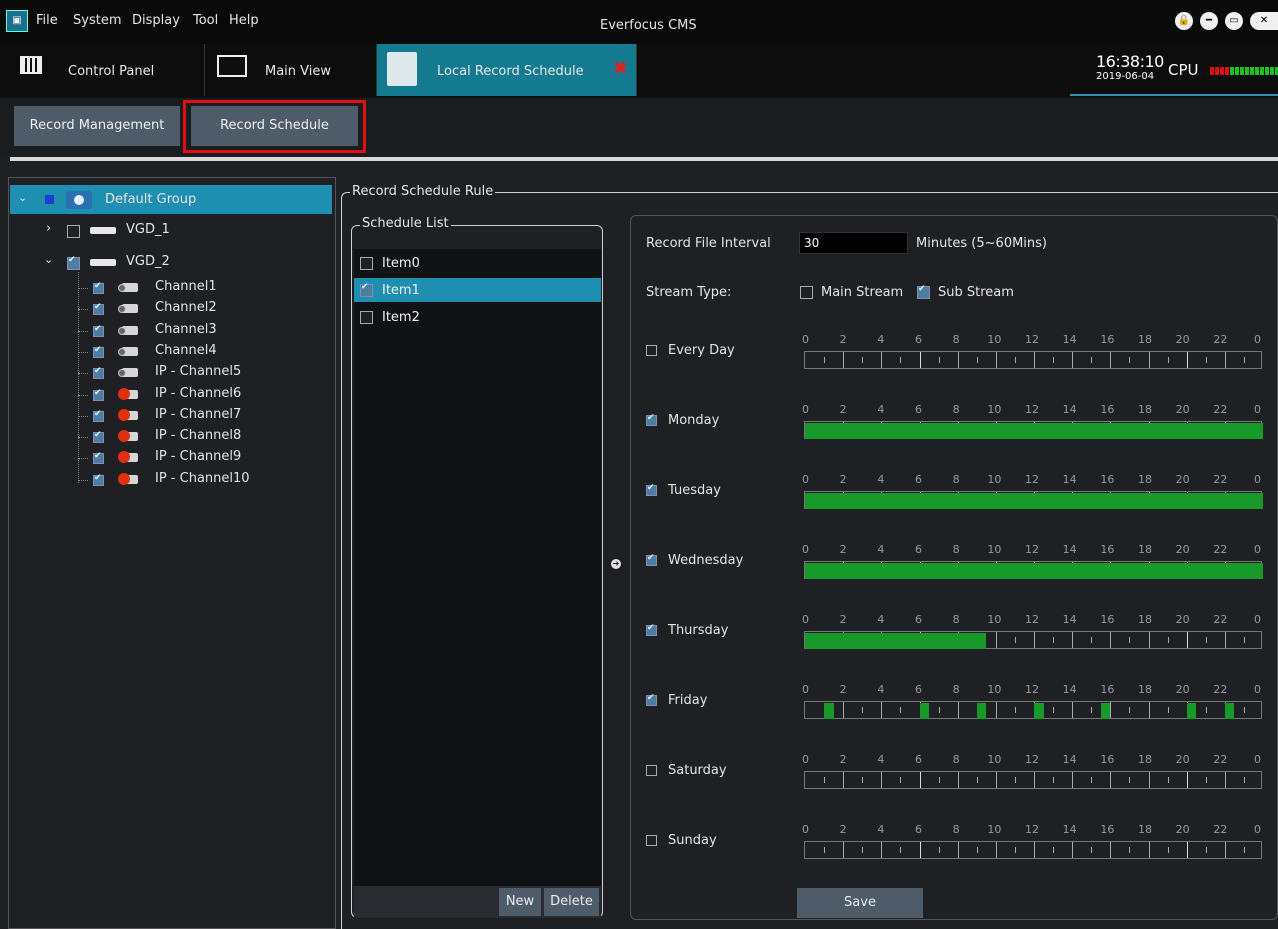  I want to click on hour-tick-label: 16, so click(1107, 409).